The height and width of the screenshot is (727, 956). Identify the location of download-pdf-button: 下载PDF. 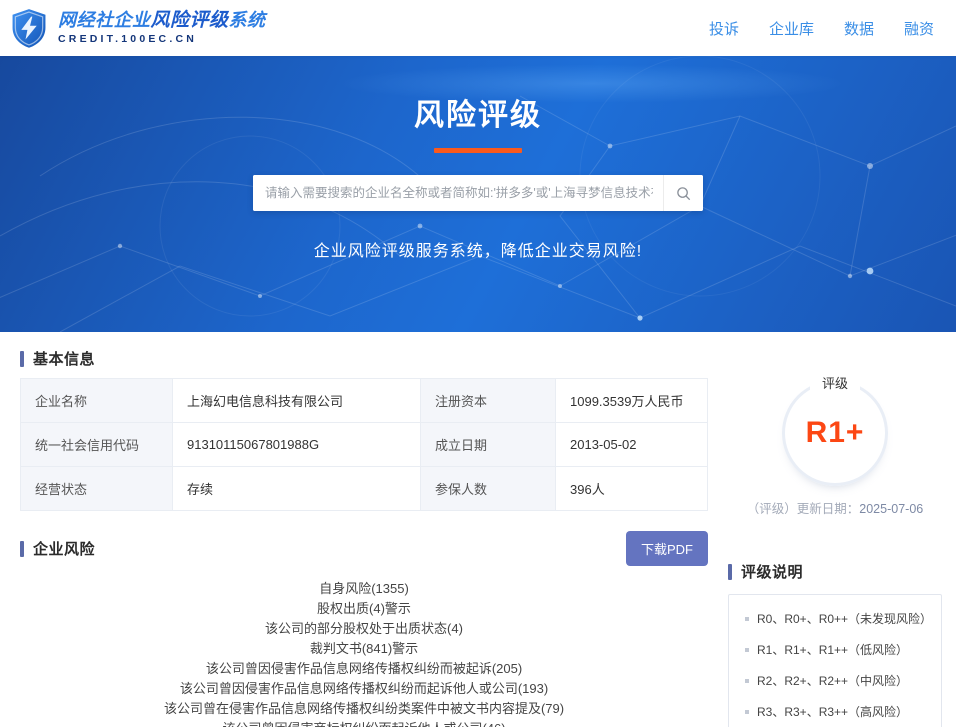
(666, 548).